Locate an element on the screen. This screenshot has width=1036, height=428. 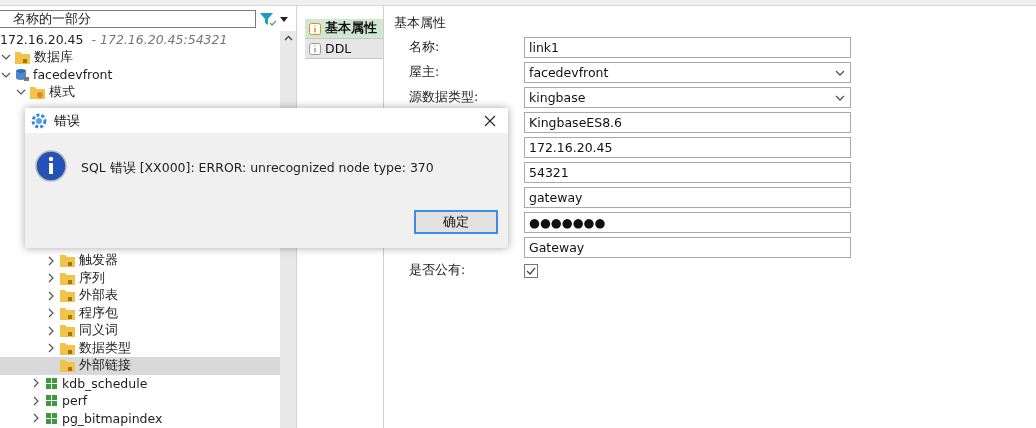
field-label: 是否公有: is located at coordinates (438, 270).